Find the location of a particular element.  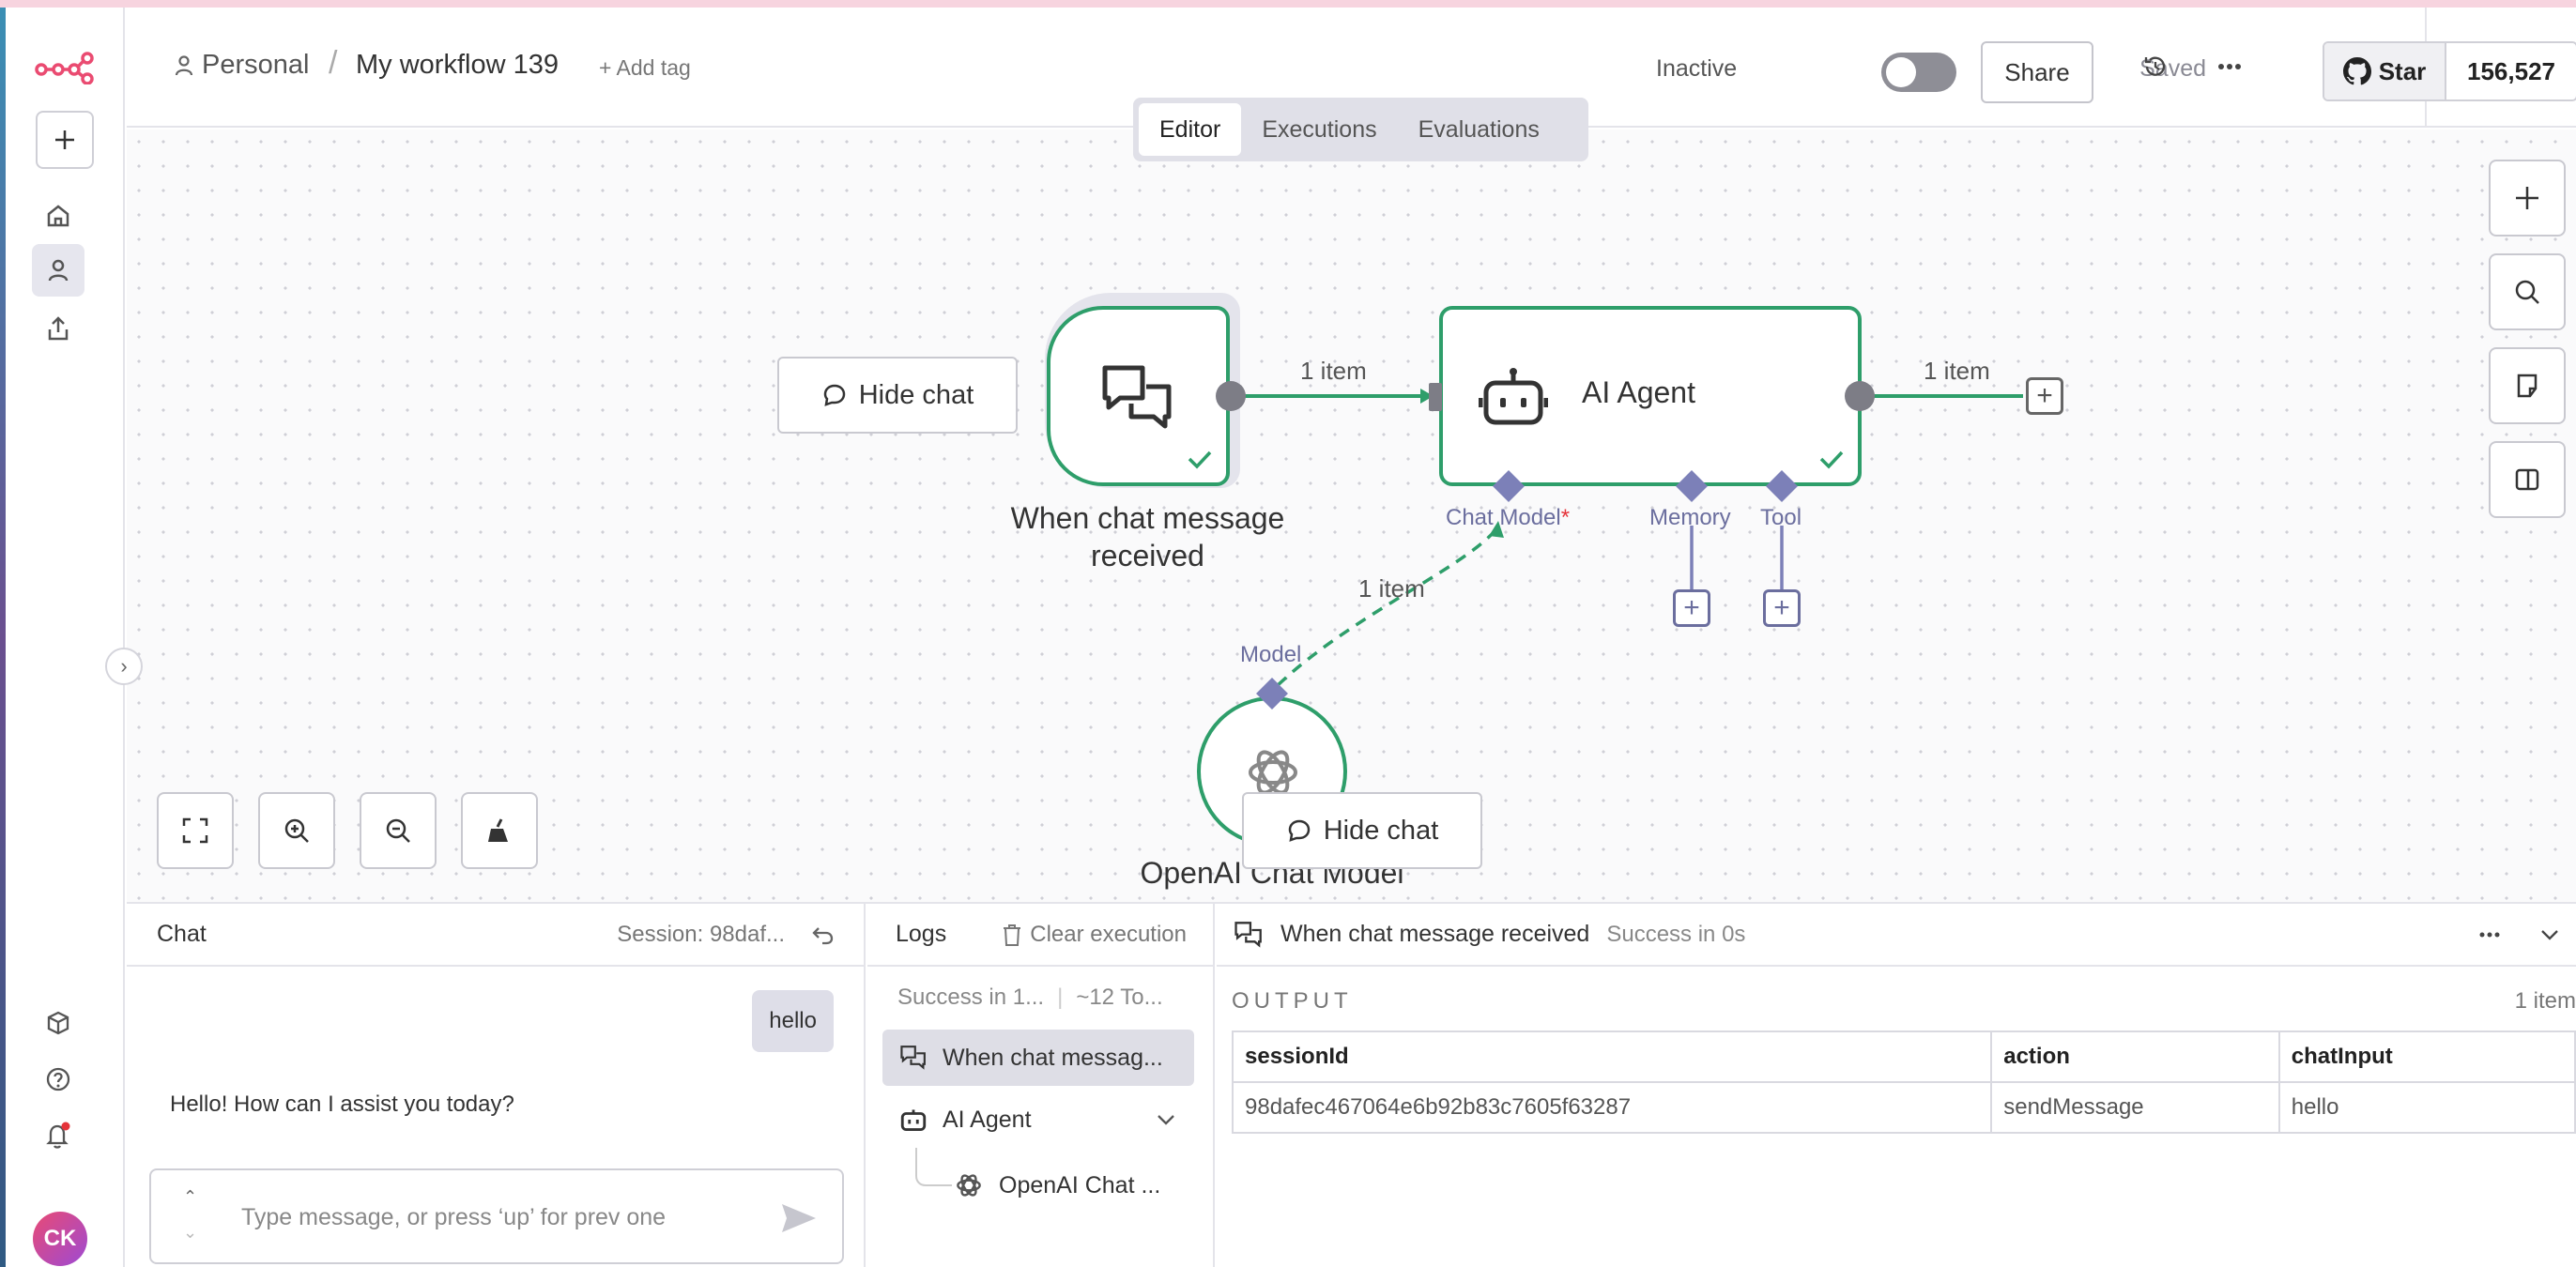

robot-icon is located at coordinates (1514, 398).